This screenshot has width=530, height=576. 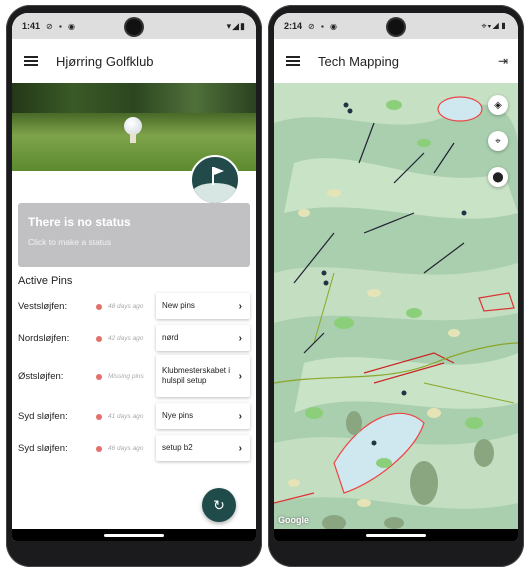 I want to click on app-title: Hjørring Golfklub, so click(x=105, y=61).